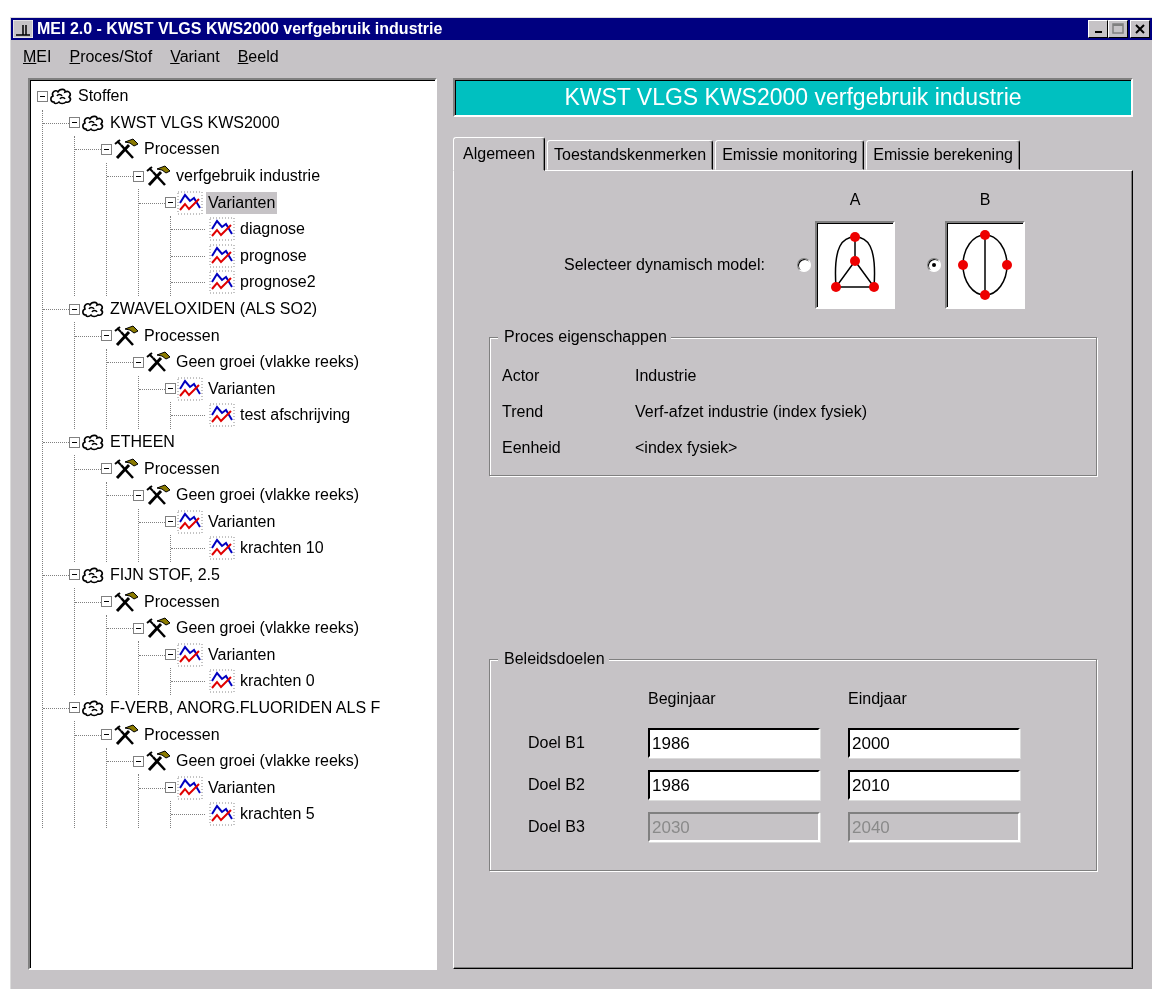 The image size is (1152, 989). I want to click on tree-item: KWST VLGS KWS2000, so click(195, 122).